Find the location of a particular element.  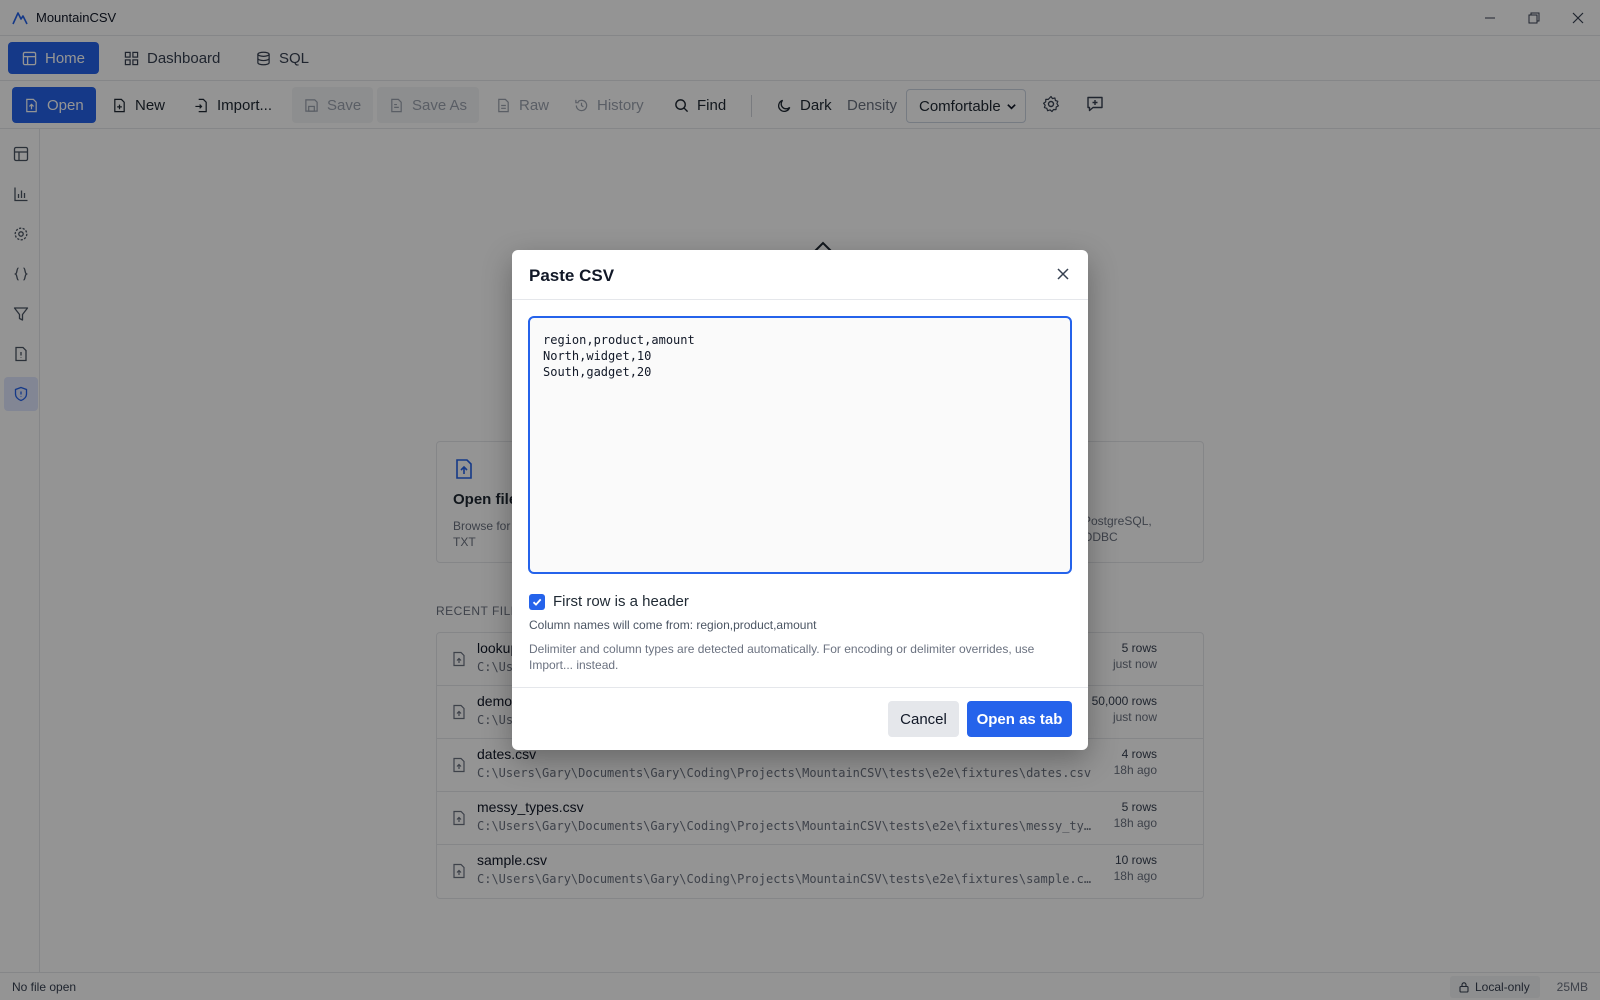

header-row-checkbox: First row is a header is located at coordinates (609, 601).